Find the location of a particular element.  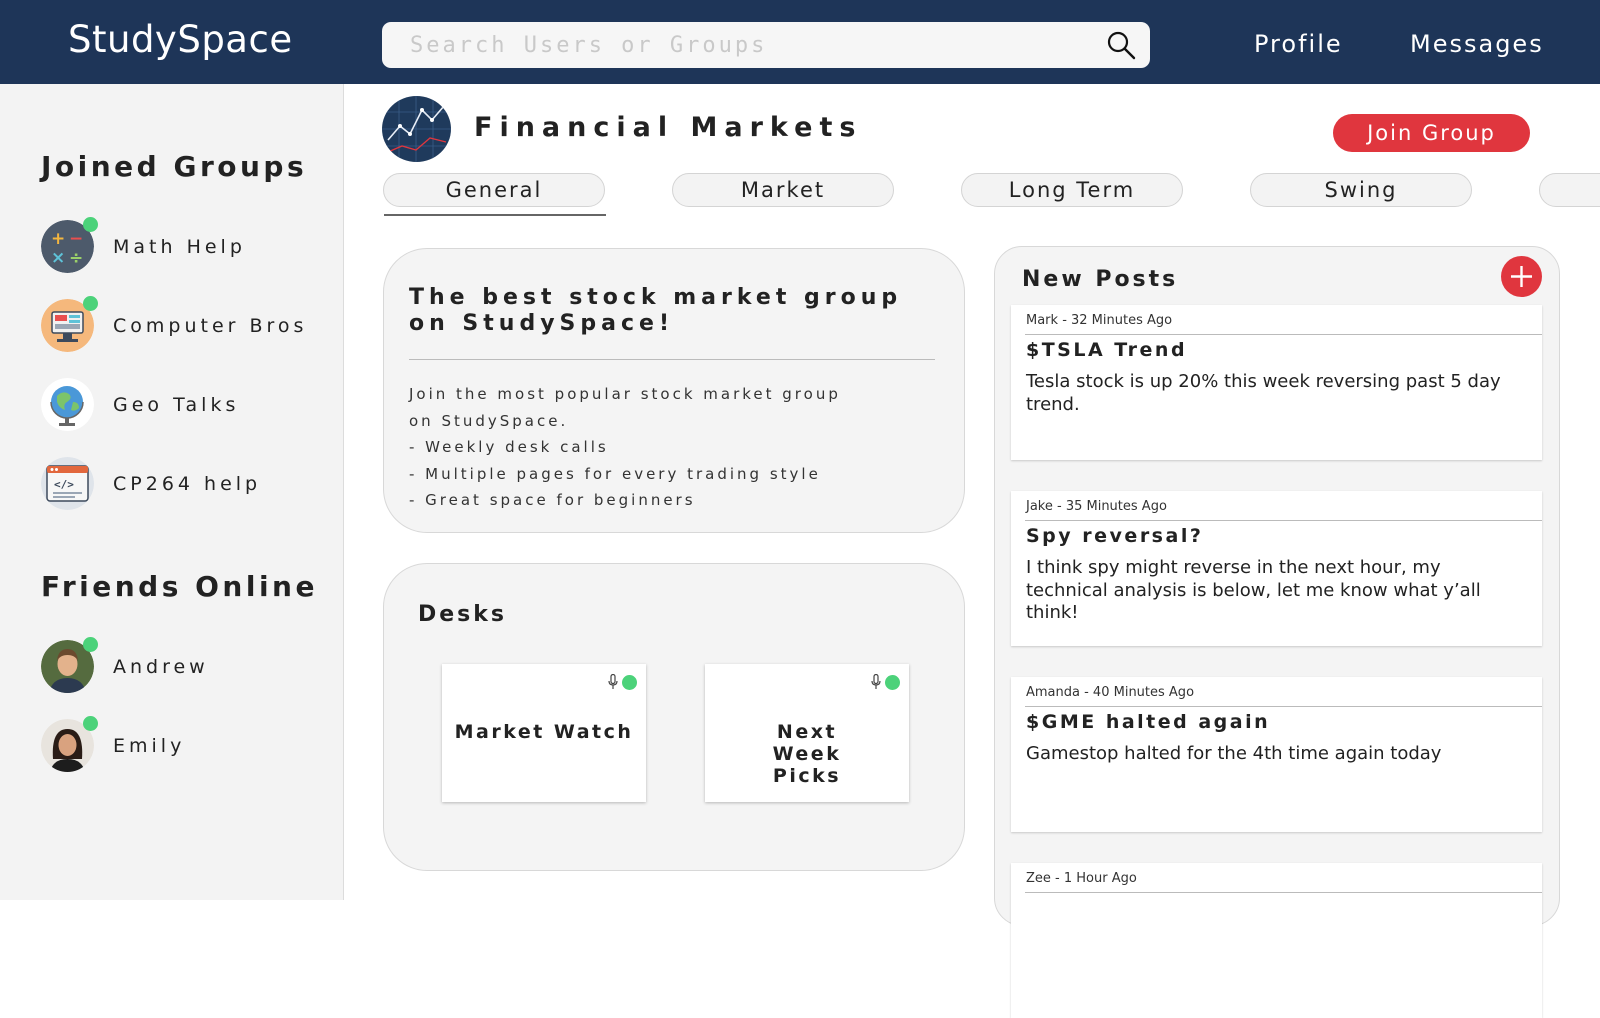

new-posts-heading: New Posts is located at coordinates (1100, 279).